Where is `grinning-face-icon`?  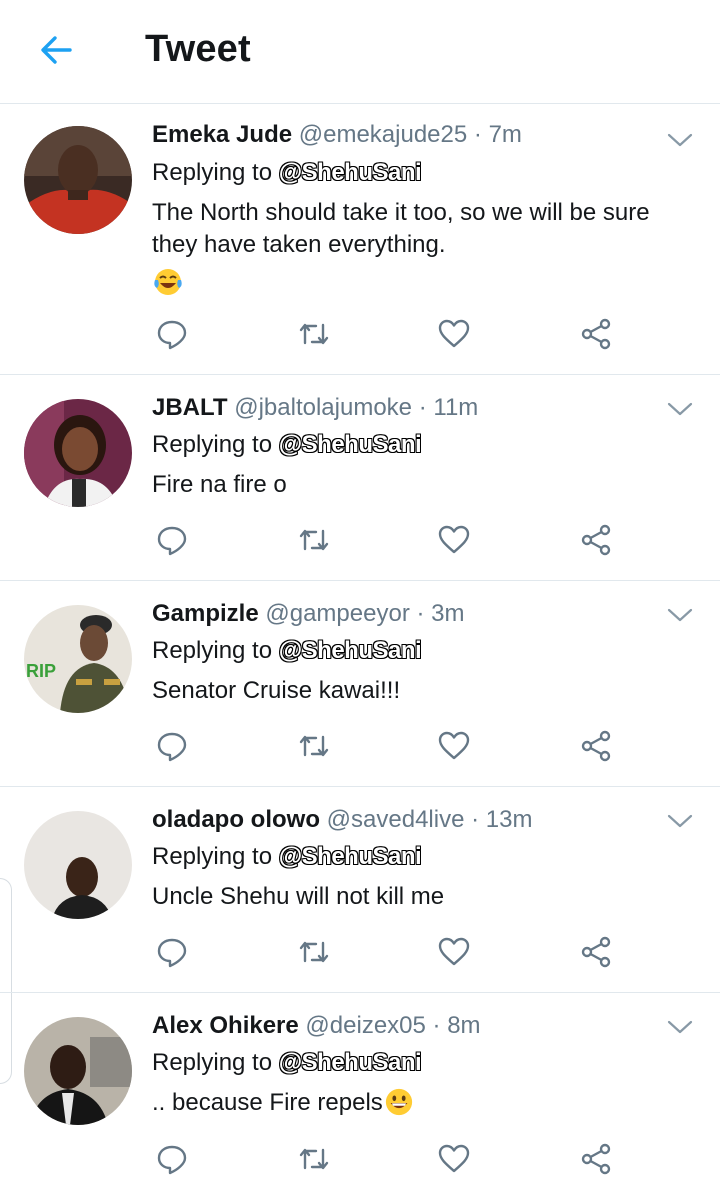
grinning-face-icon is located at coordinates (398, 1101).